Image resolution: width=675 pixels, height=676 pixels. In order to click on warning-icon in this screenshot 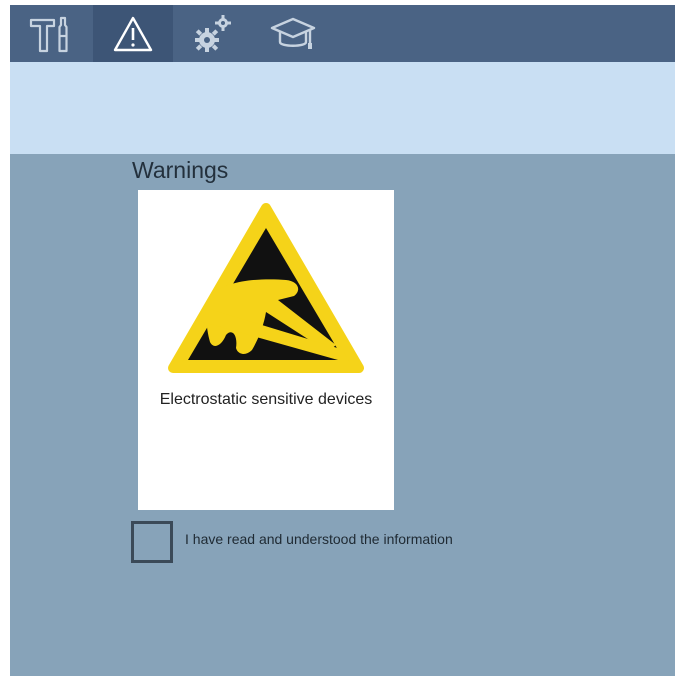, I will do `click(133, 33)`.